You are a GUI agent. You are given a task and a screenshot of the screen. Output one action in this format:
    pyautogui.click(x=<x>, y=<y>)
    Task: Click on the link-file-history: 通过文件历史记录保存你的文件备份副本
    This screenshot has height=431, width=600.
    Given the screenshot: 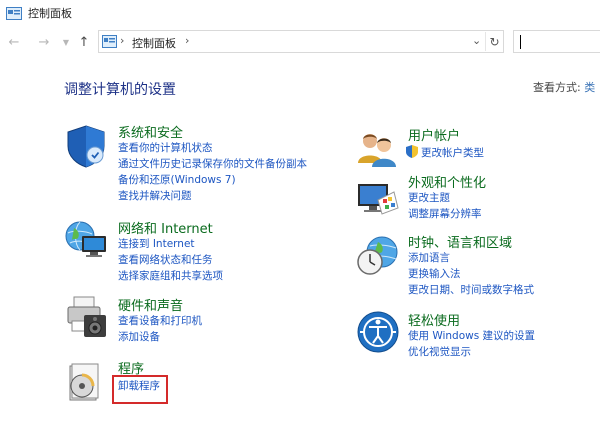 What is the action you would take?
    pyautogui.click(x=212, y=164)
    